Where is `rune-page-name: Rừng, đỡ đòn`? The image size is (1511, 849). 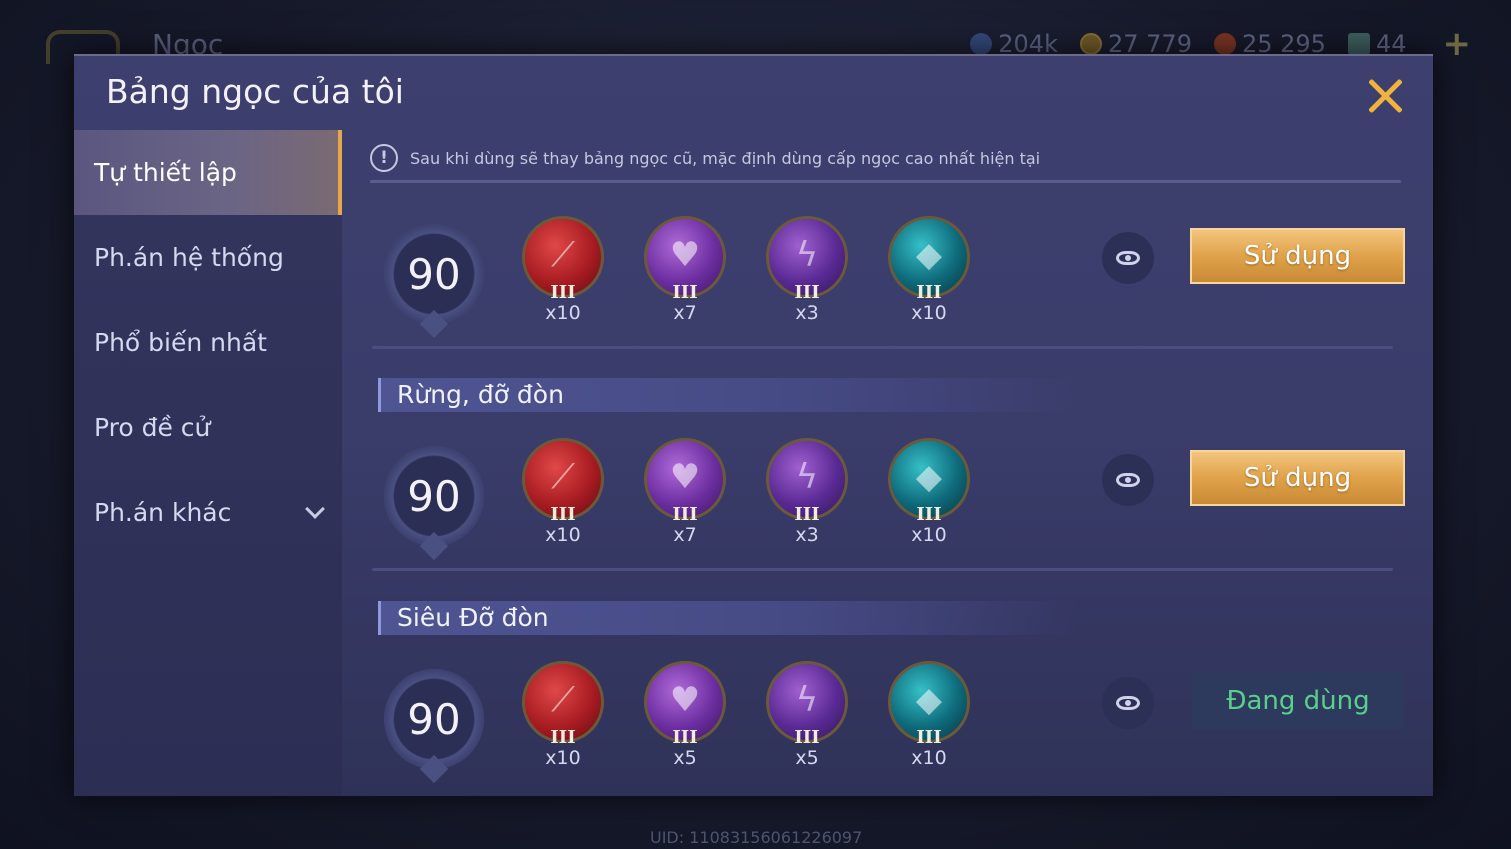 rune-page-name: Rừng, đỡ đòn is located at coordinates (728, 395).